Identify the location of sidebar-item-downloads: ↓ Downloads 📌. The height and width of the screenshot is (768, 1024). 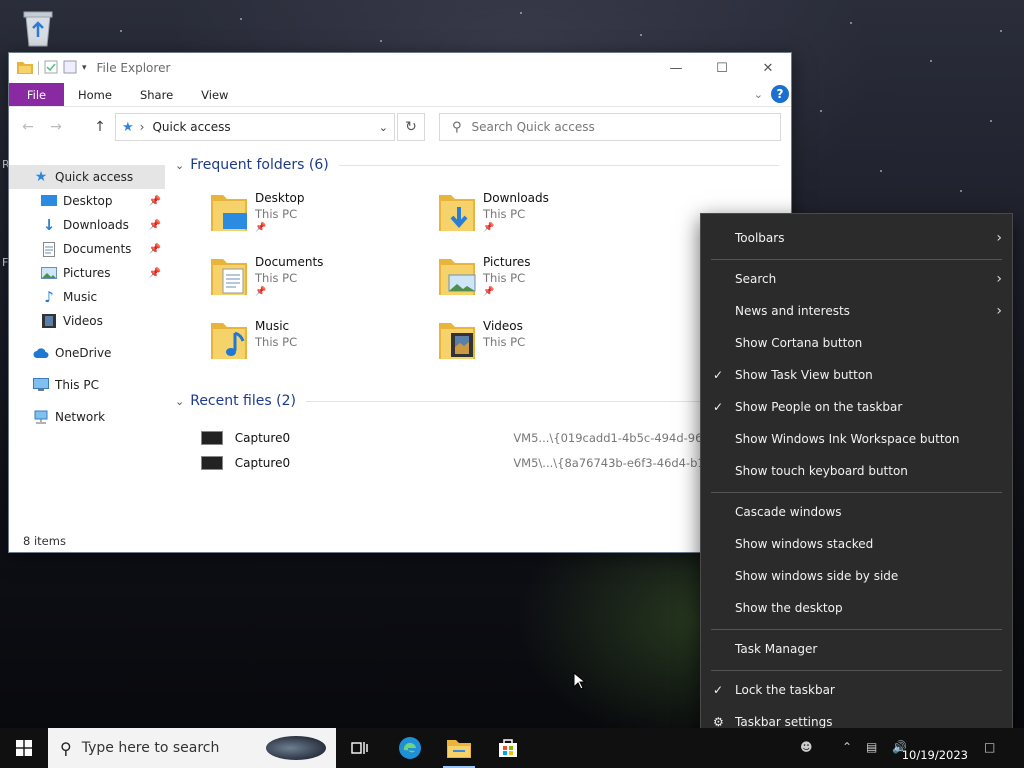
(87, 225).